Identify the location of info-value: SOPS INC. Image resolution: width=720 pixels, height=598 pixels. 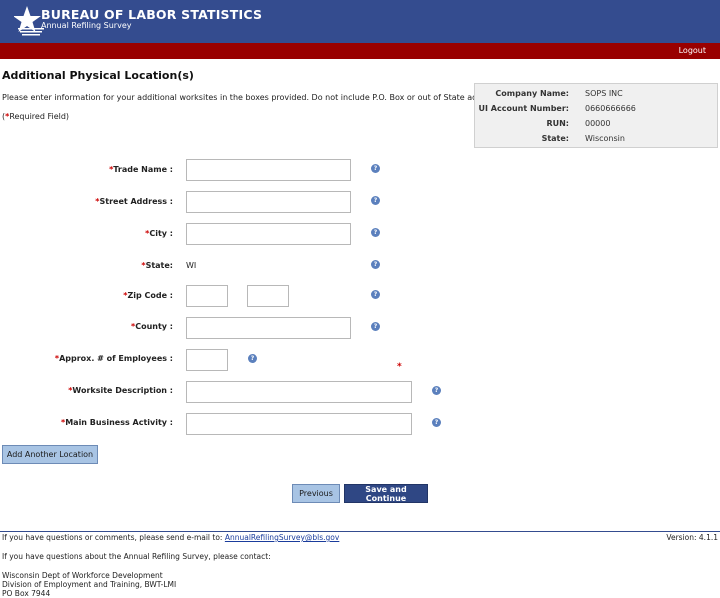
(604, 93).